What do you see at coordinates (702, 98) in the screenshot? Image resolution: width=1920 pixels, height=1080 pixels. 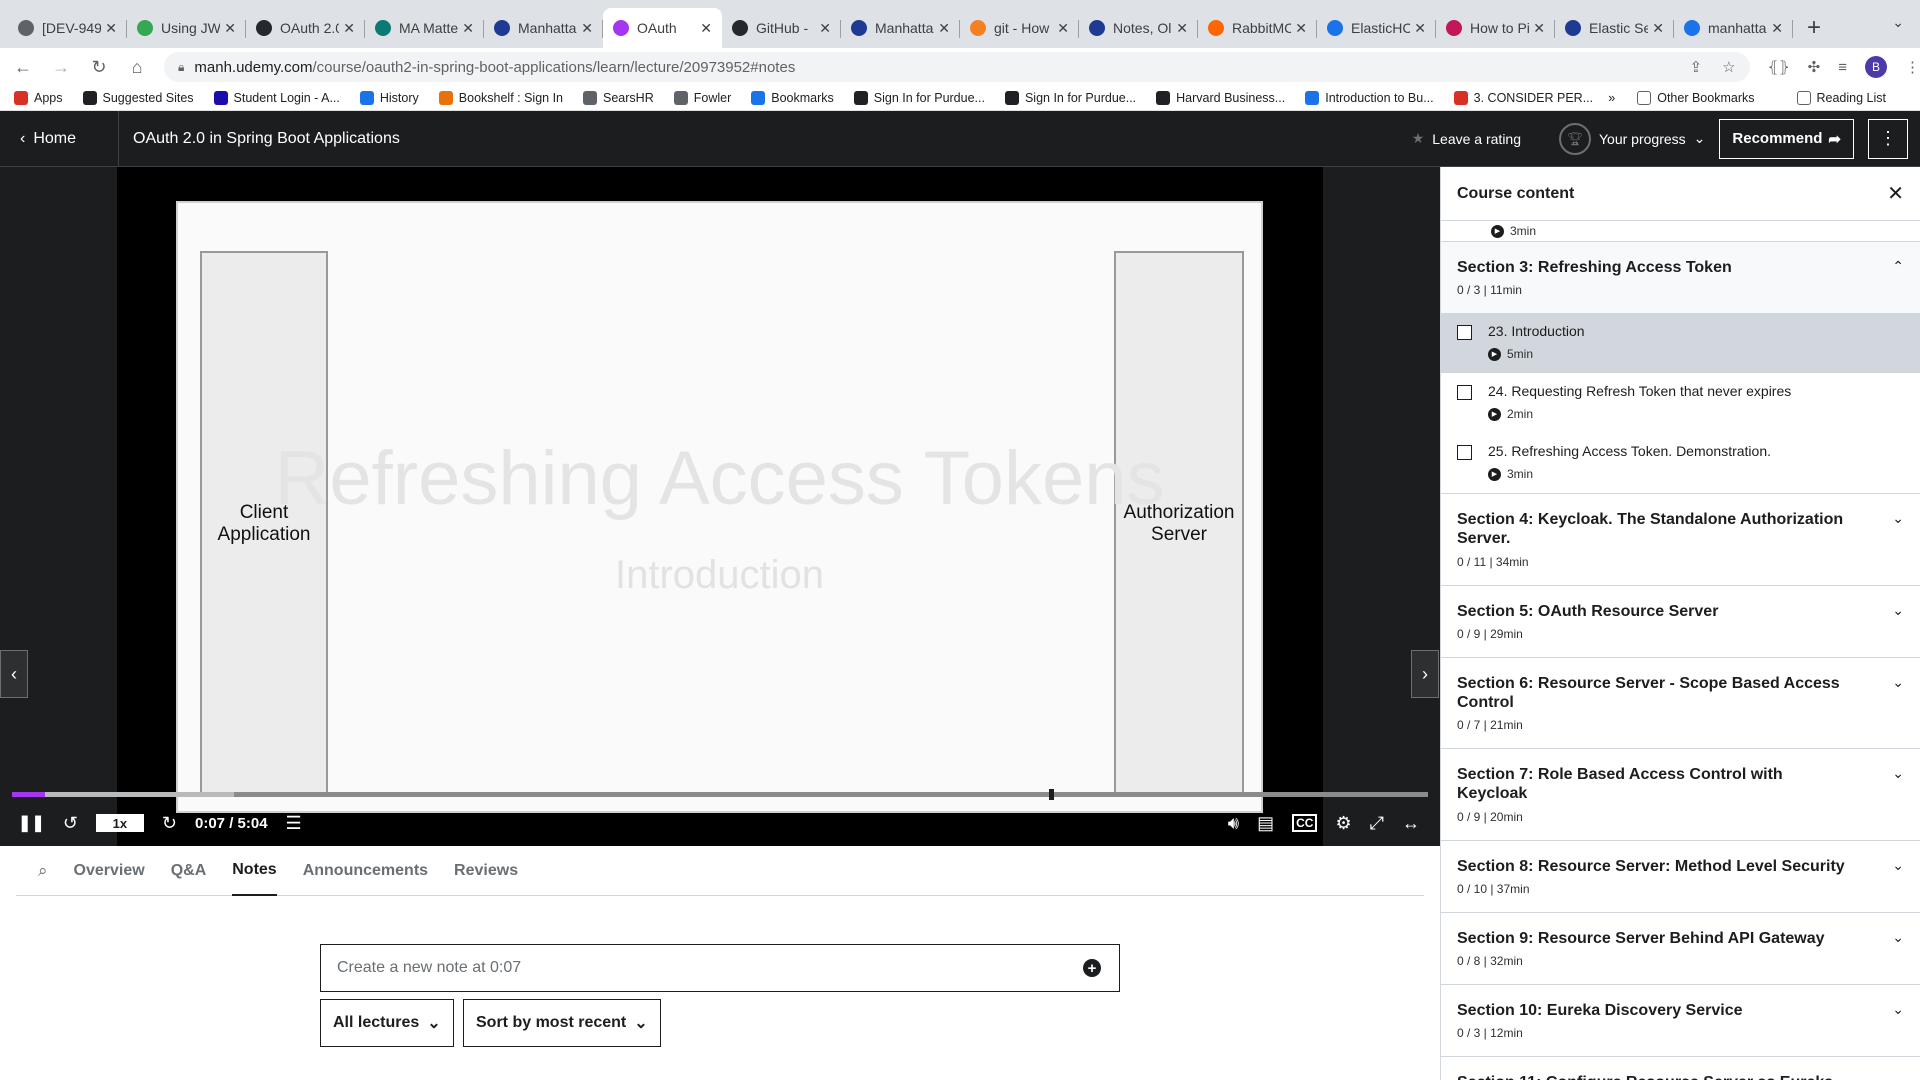 I see `bookmark-item: Fowler` at bounding box center [702, 98].